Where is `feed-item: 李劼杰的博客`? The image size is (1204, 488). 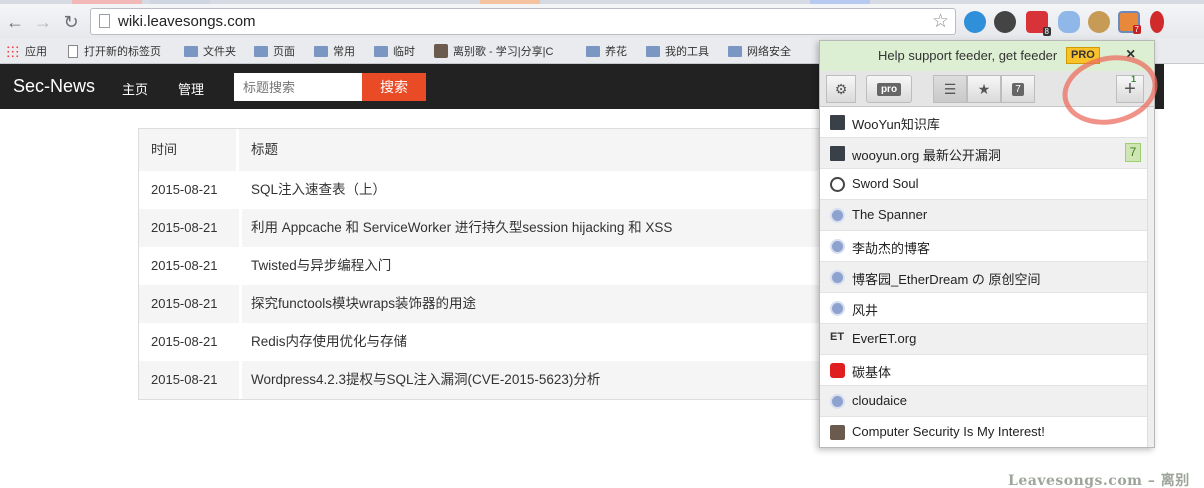 feed-item: 李劼杰的博客 is located at coordinates (983, 246).